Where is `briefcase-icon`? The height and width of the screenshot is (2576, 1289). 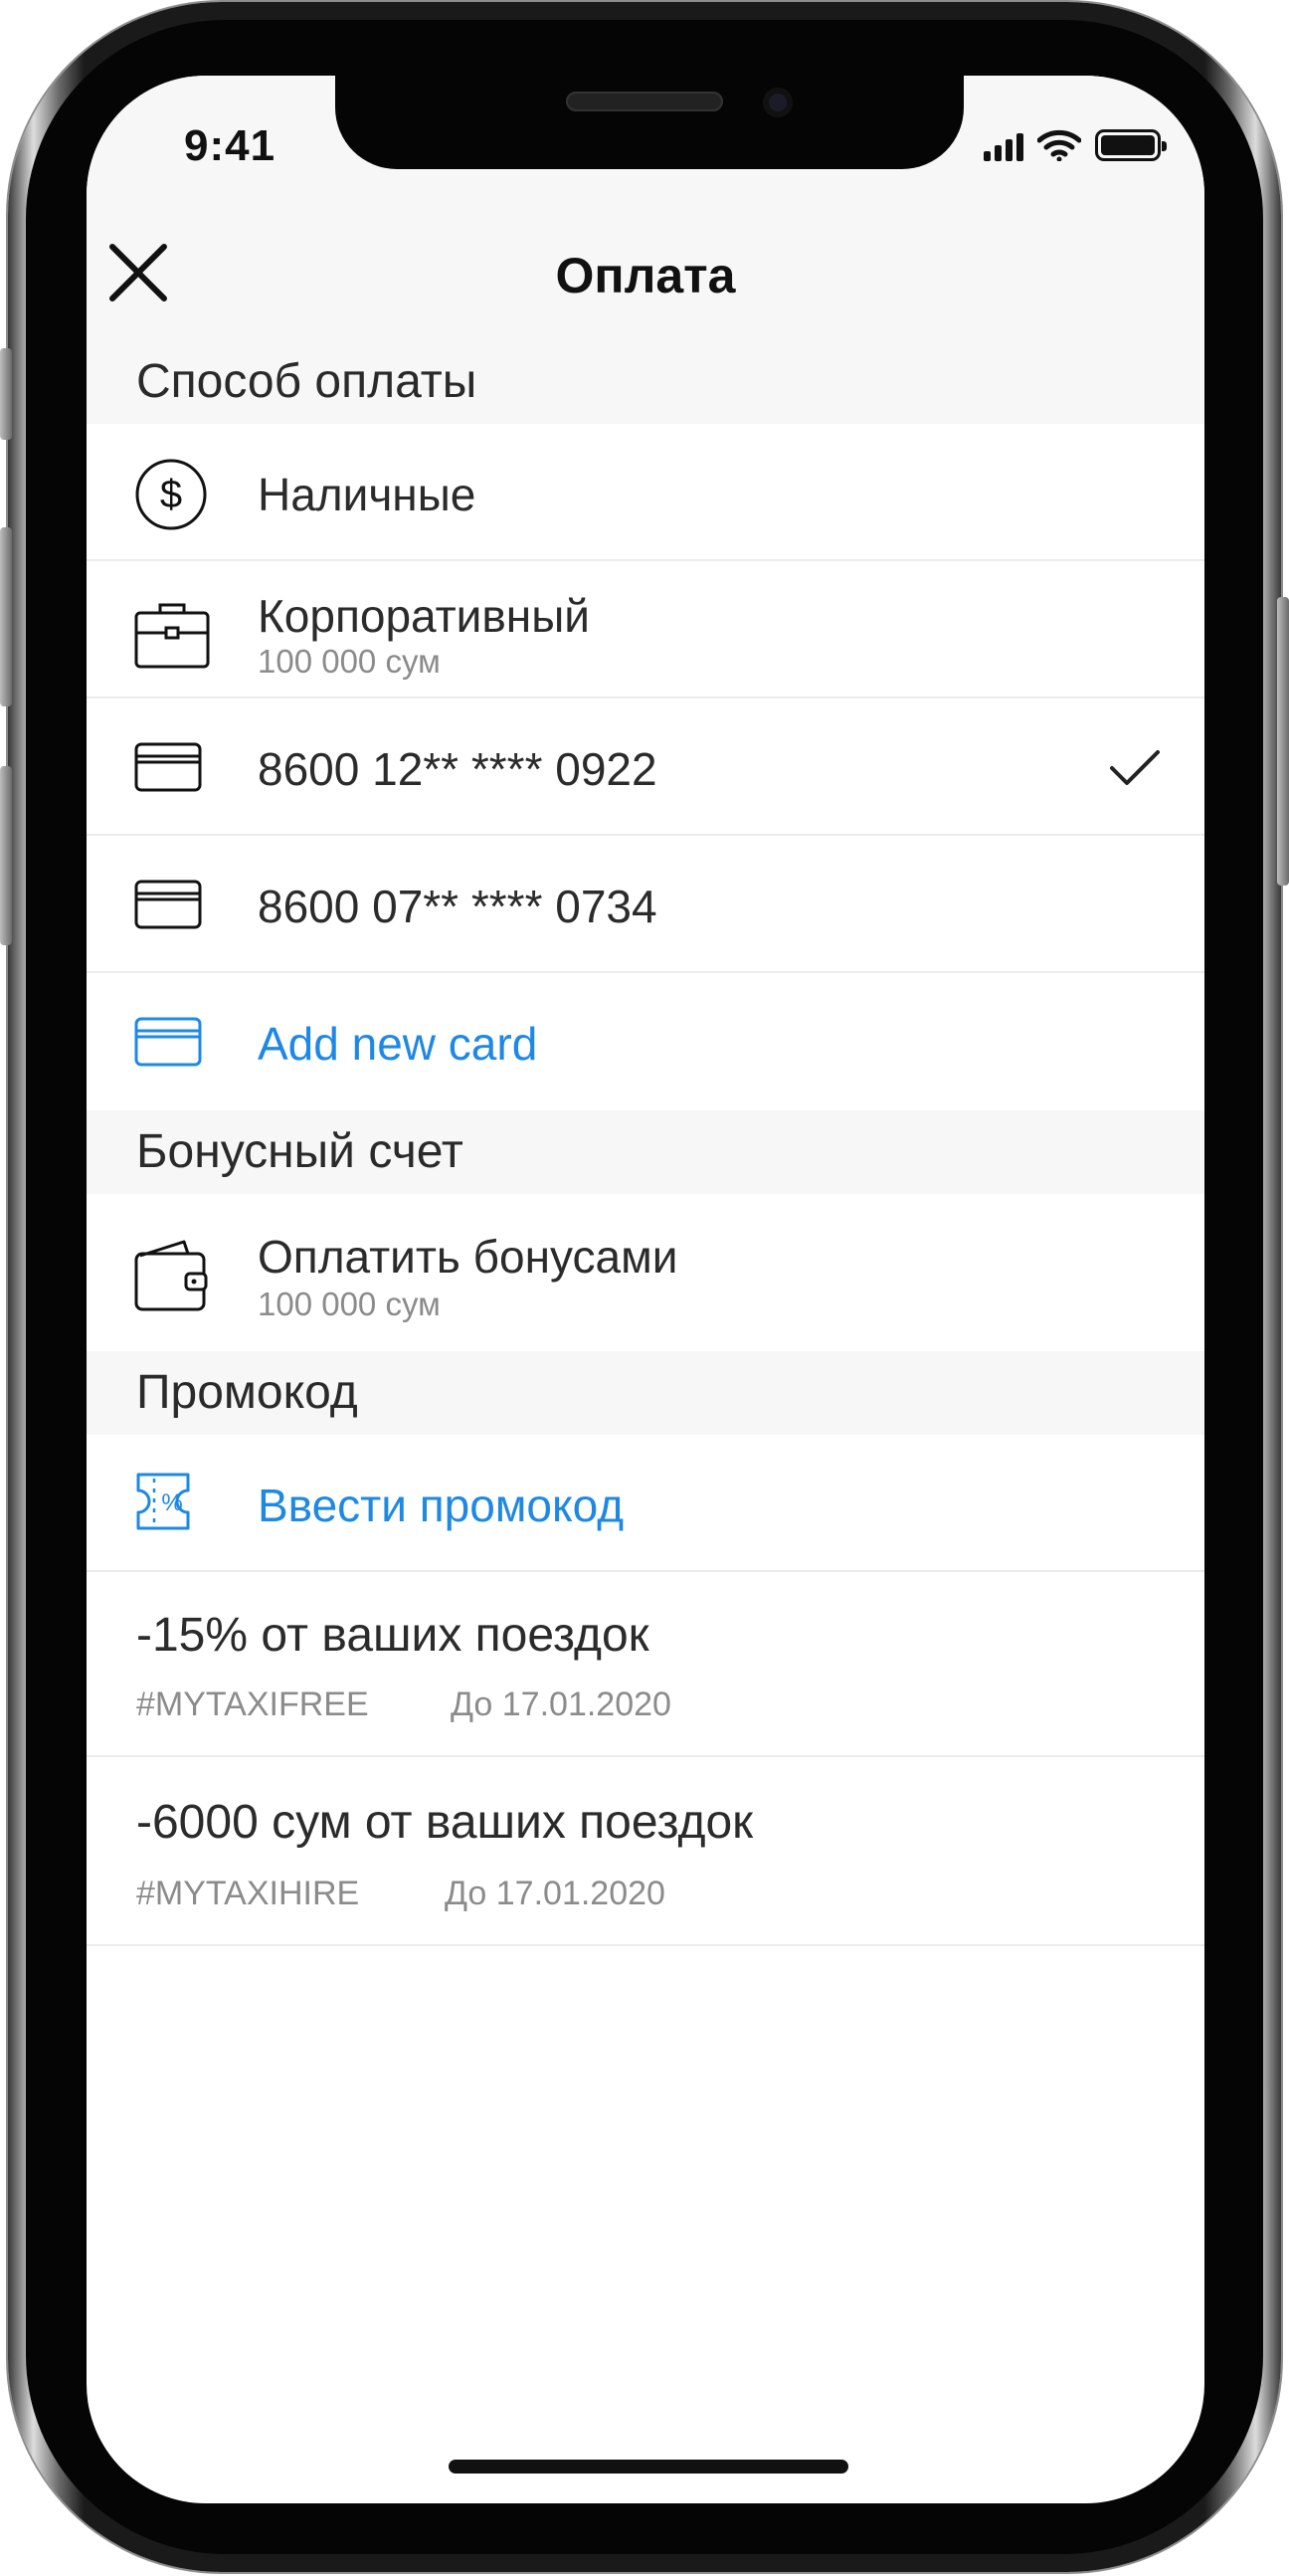
briefcase-icon is located at coordinates (172, 636).